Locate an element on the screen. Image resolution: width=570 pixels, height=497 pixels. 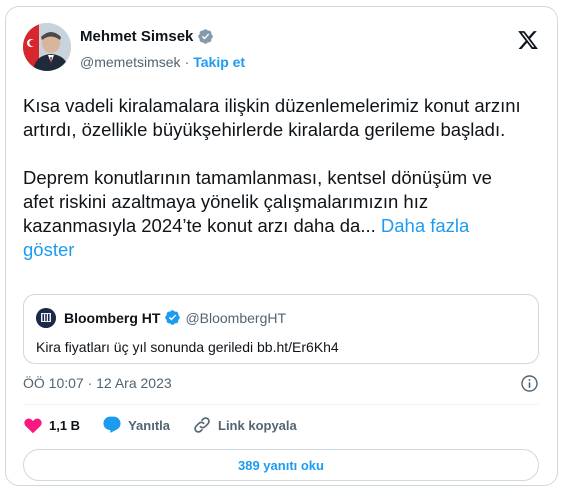
author-name-row: Mehmet Simsek is located at coordinates (147, 36).